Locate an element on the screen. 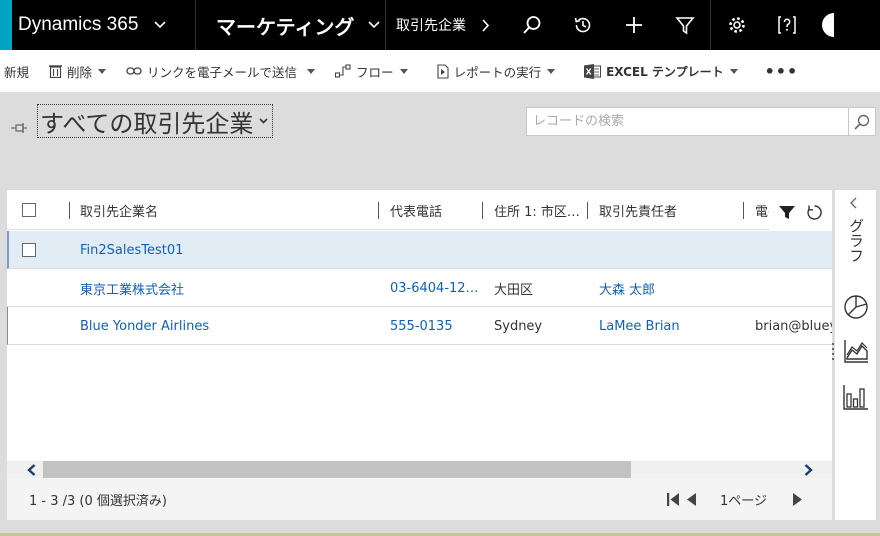 The width and height of the screenshot is (880, 536). excel-template-button: EXCEL テンプレート is located at coordinates (655, 71).